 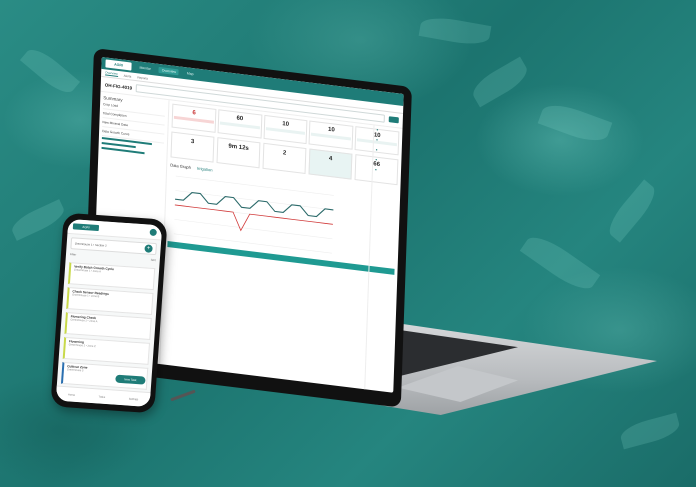 I want to click on location-label: Greenhouse 1 • Section 2, so click(x=90, y=244).